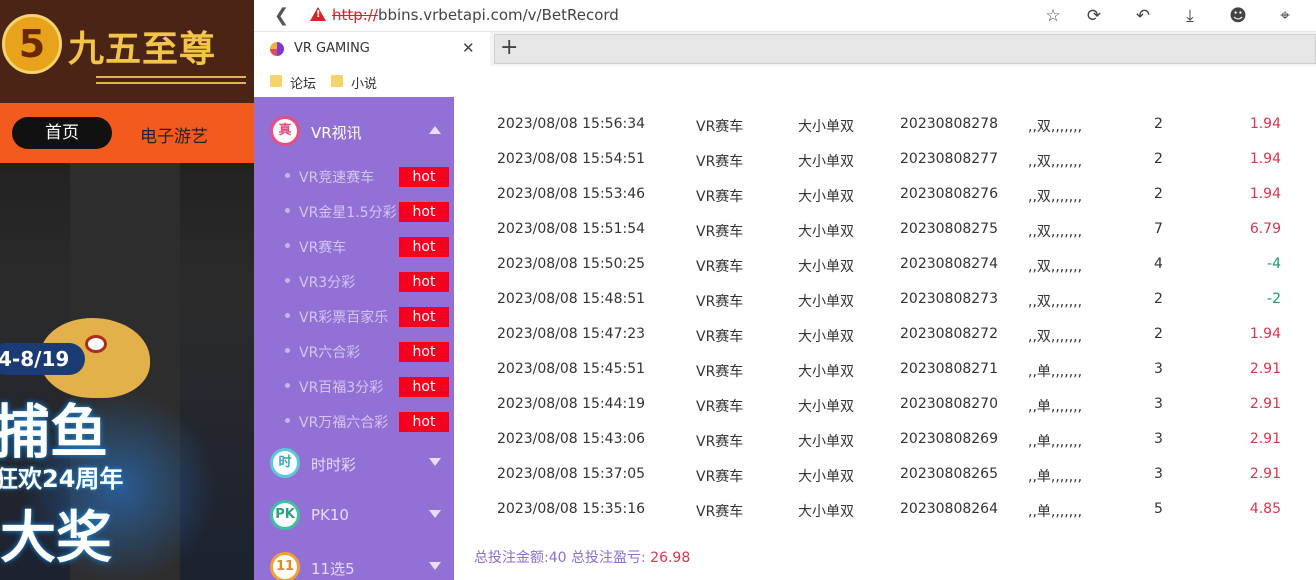  I want to click on sidebar-item-vr-mark-six: VR六合彩 hot, so click(354, 350).